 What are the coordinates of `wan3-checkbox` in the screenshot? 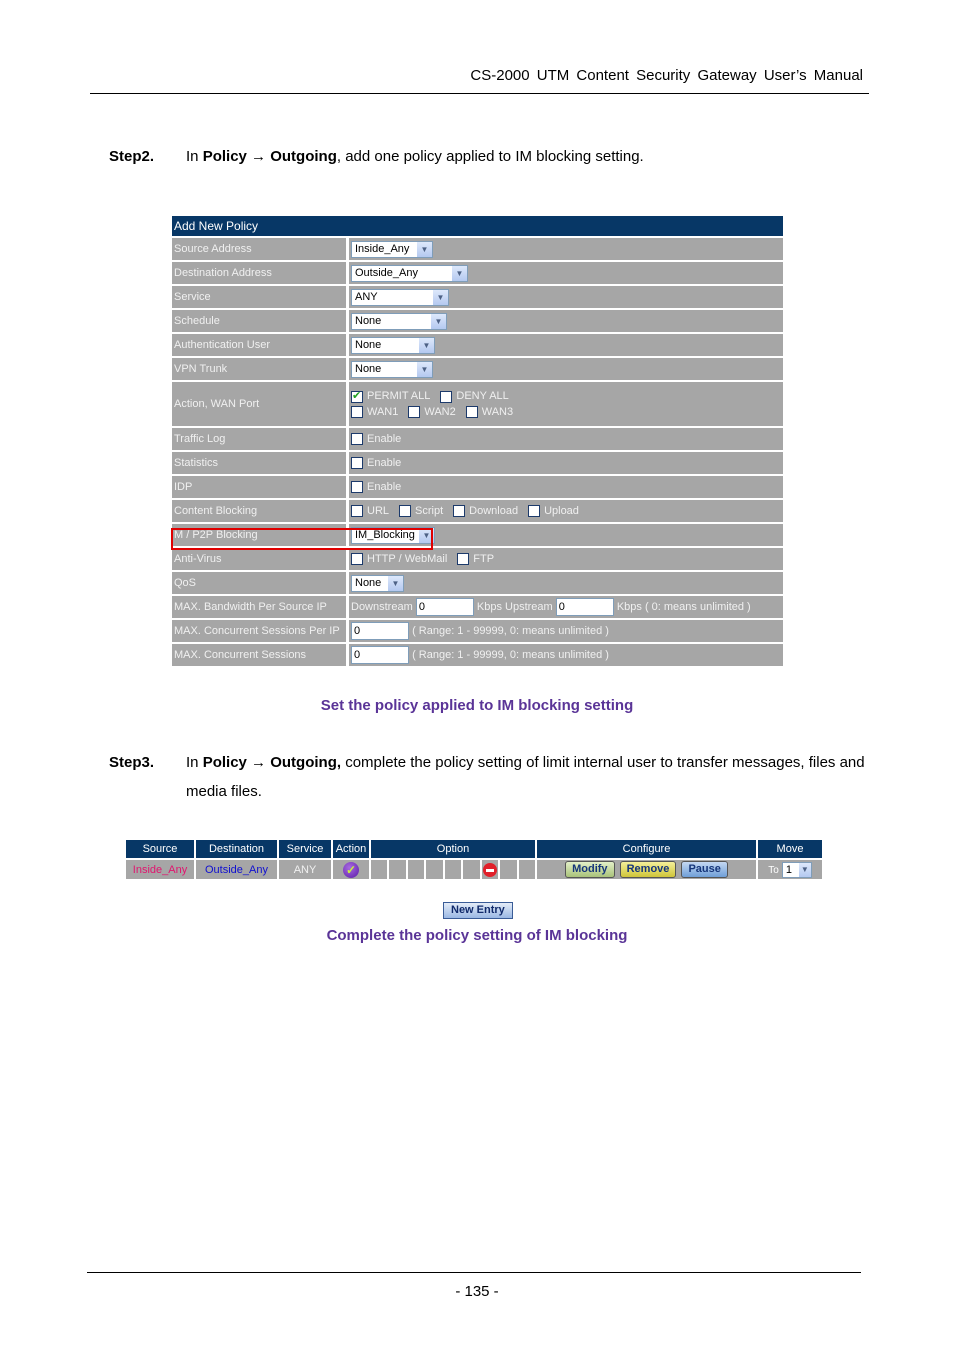 It's located at (471, 411).